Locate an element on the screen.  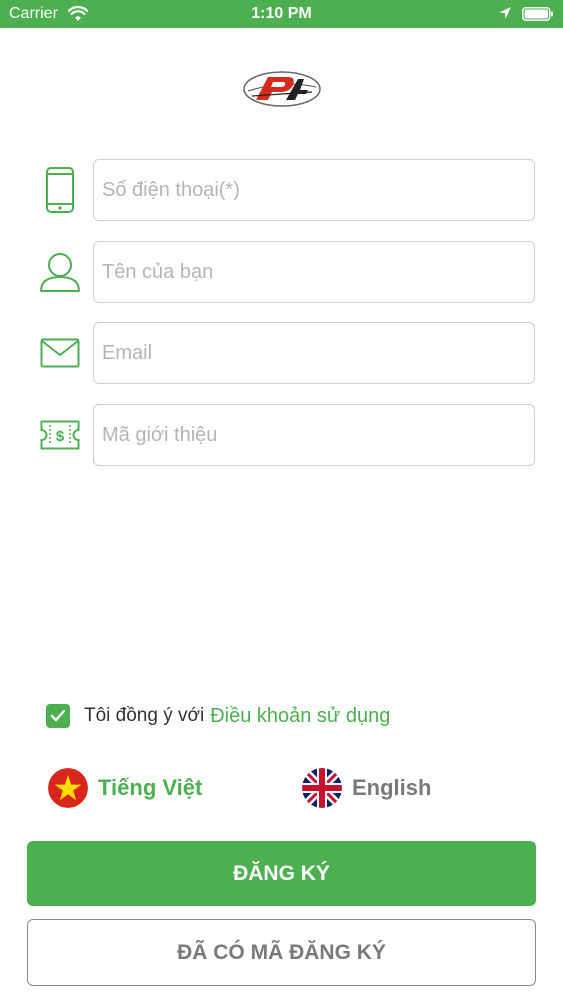
email-row is located at coordinates (281, 353).